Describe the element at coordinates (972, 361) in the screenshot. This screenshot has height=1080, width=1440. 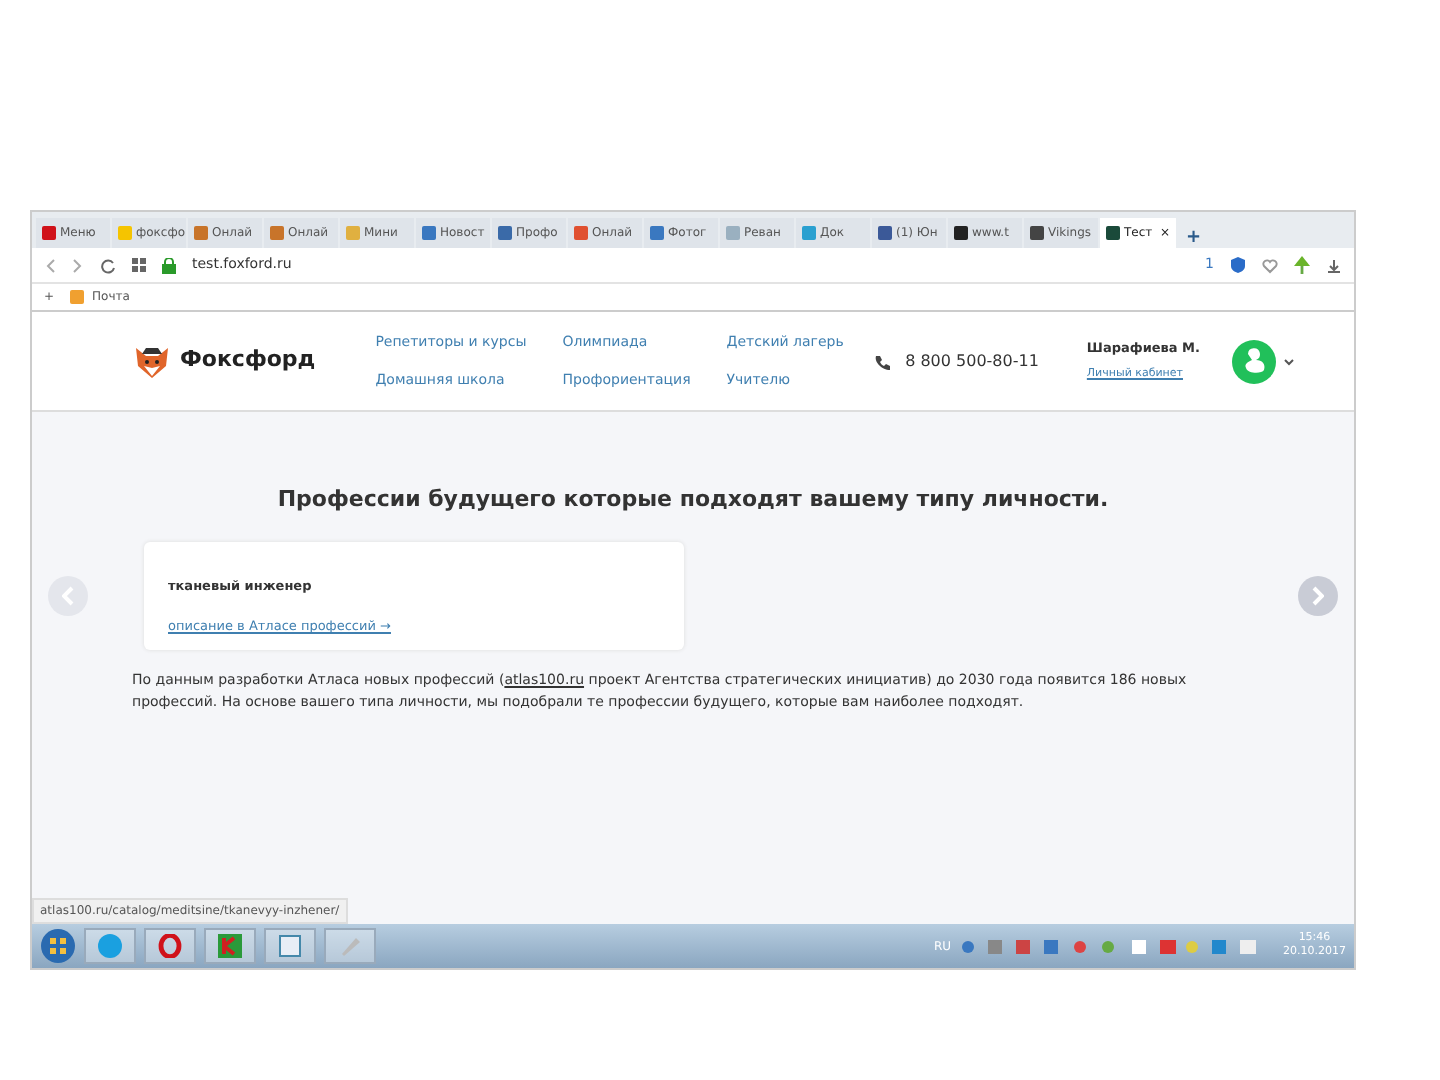
I see `phone-number: 8 800 500-80-11` at that location.